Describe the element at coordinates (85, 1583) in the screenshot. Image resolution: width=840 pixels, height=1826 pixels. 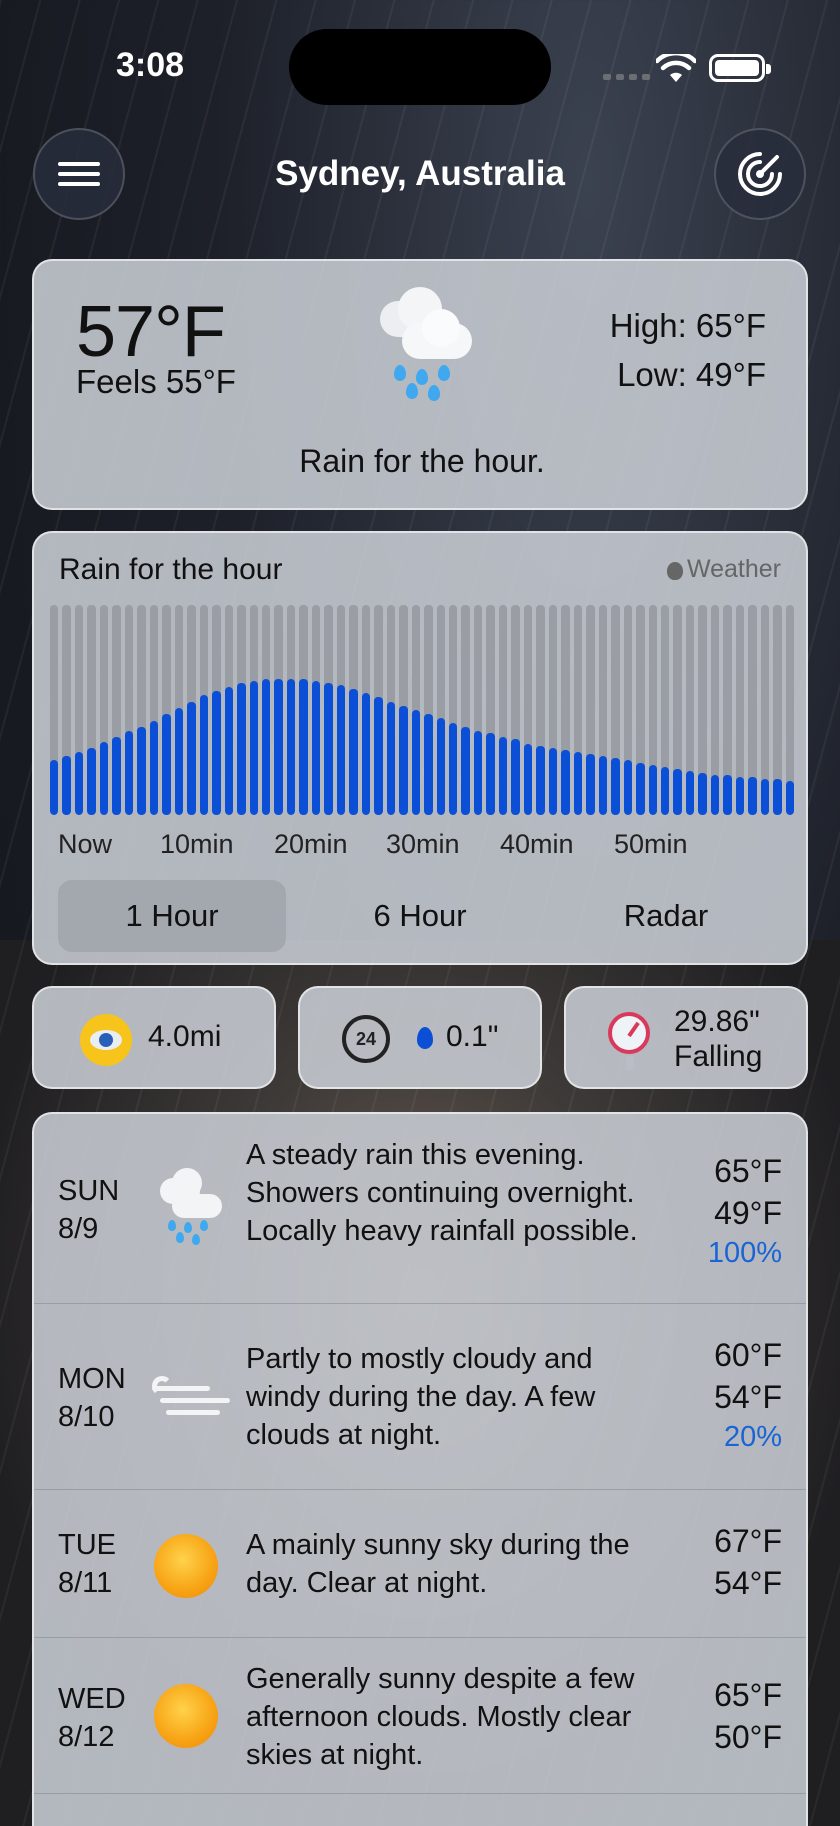
I see `forecast-date: 8/11` at that location.